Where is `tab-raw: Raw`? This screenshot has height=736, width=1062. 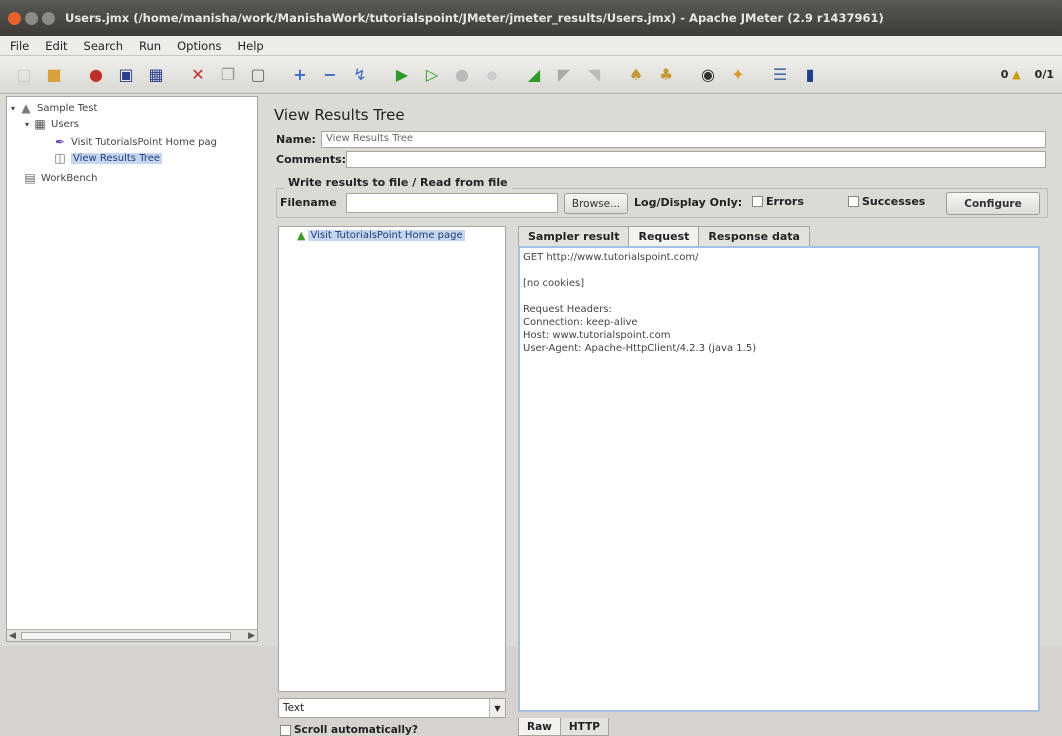 tab-raw: Raw is located at coordinates (539, 727).